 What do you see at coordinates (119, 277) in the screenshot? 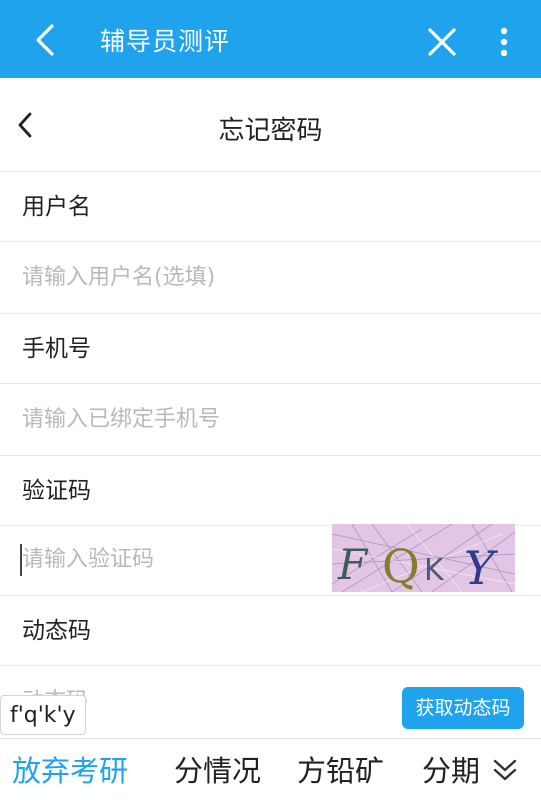
I see `username-placeholder: 请输入用户名(选填)` at bounding box center [119, 277].